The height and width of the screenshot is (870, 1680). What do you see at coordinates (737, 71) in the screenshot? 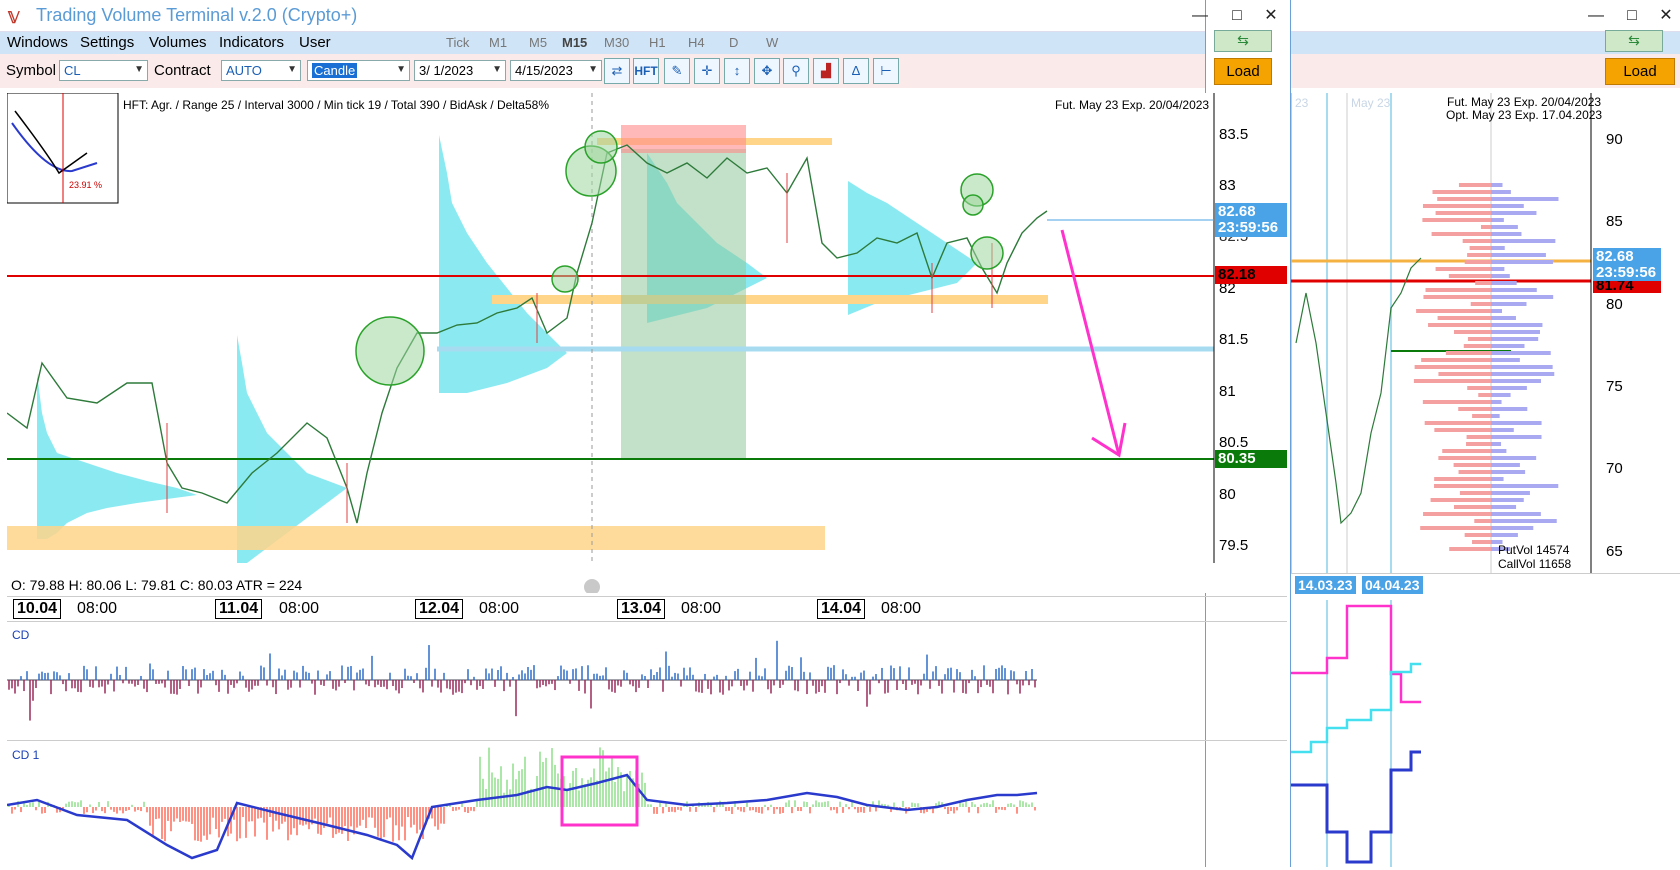
I see `fit-vertical-icon: ↕` at bounding box center [737, 71].